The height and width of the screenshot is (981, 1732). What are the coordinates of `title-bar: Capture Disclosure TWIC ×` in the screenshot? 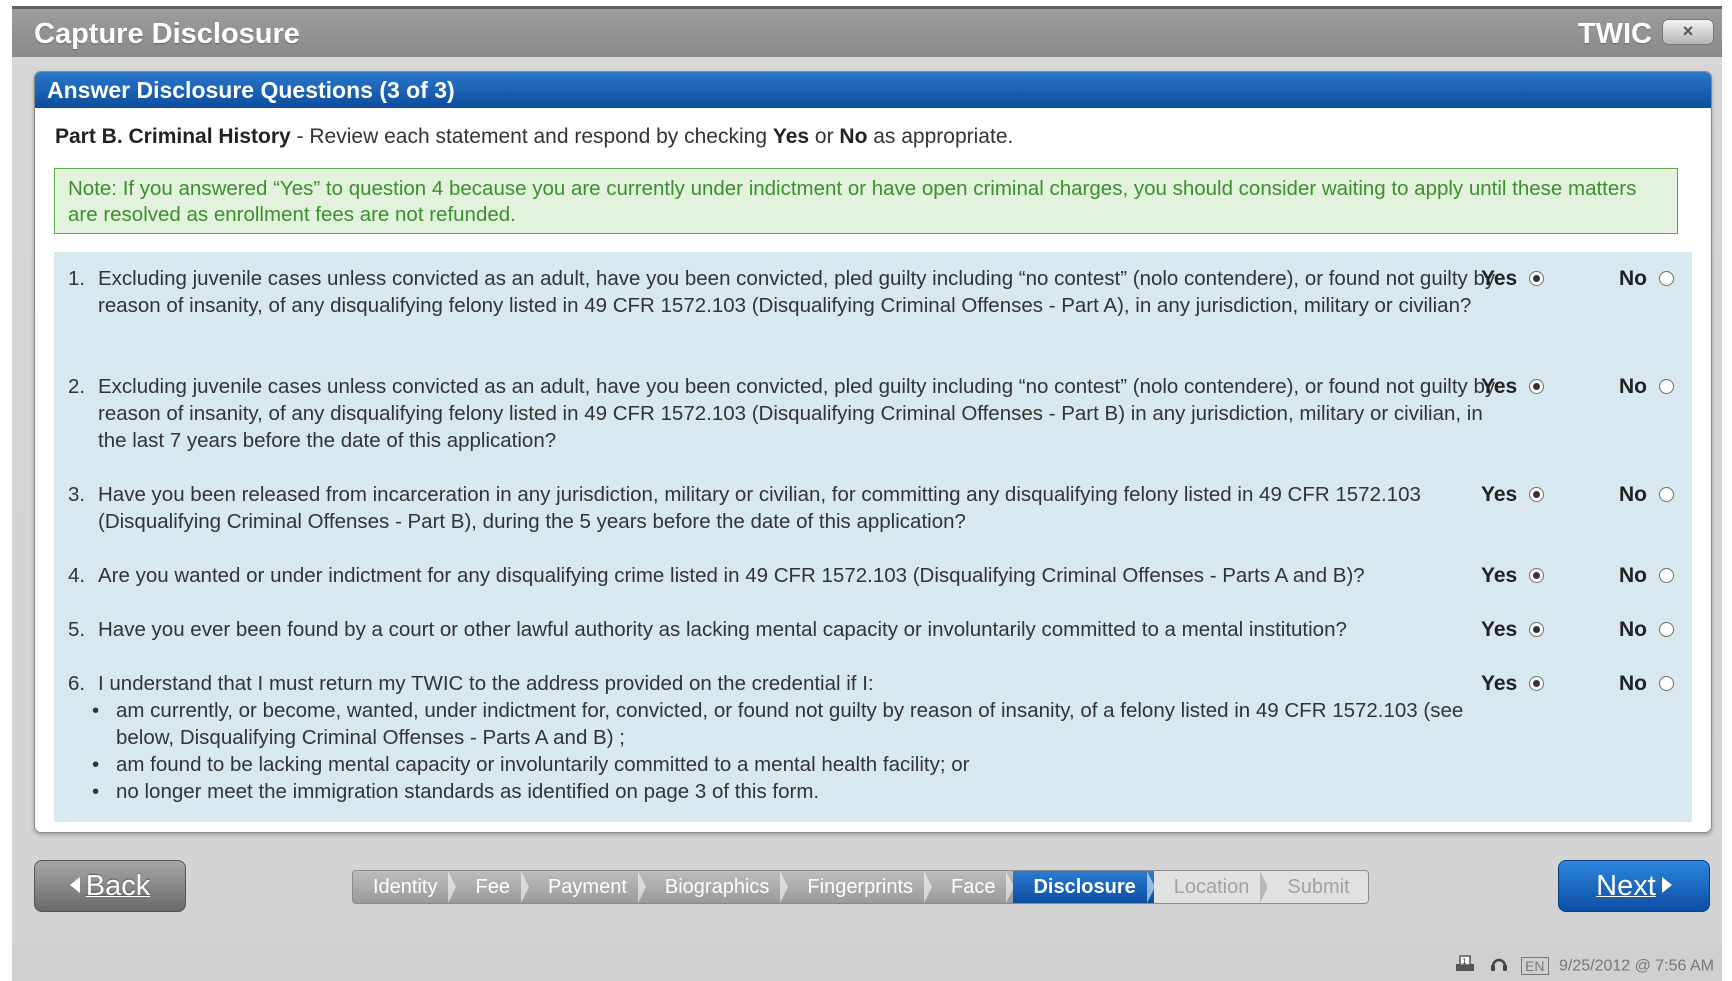 It's located at (867, 33).